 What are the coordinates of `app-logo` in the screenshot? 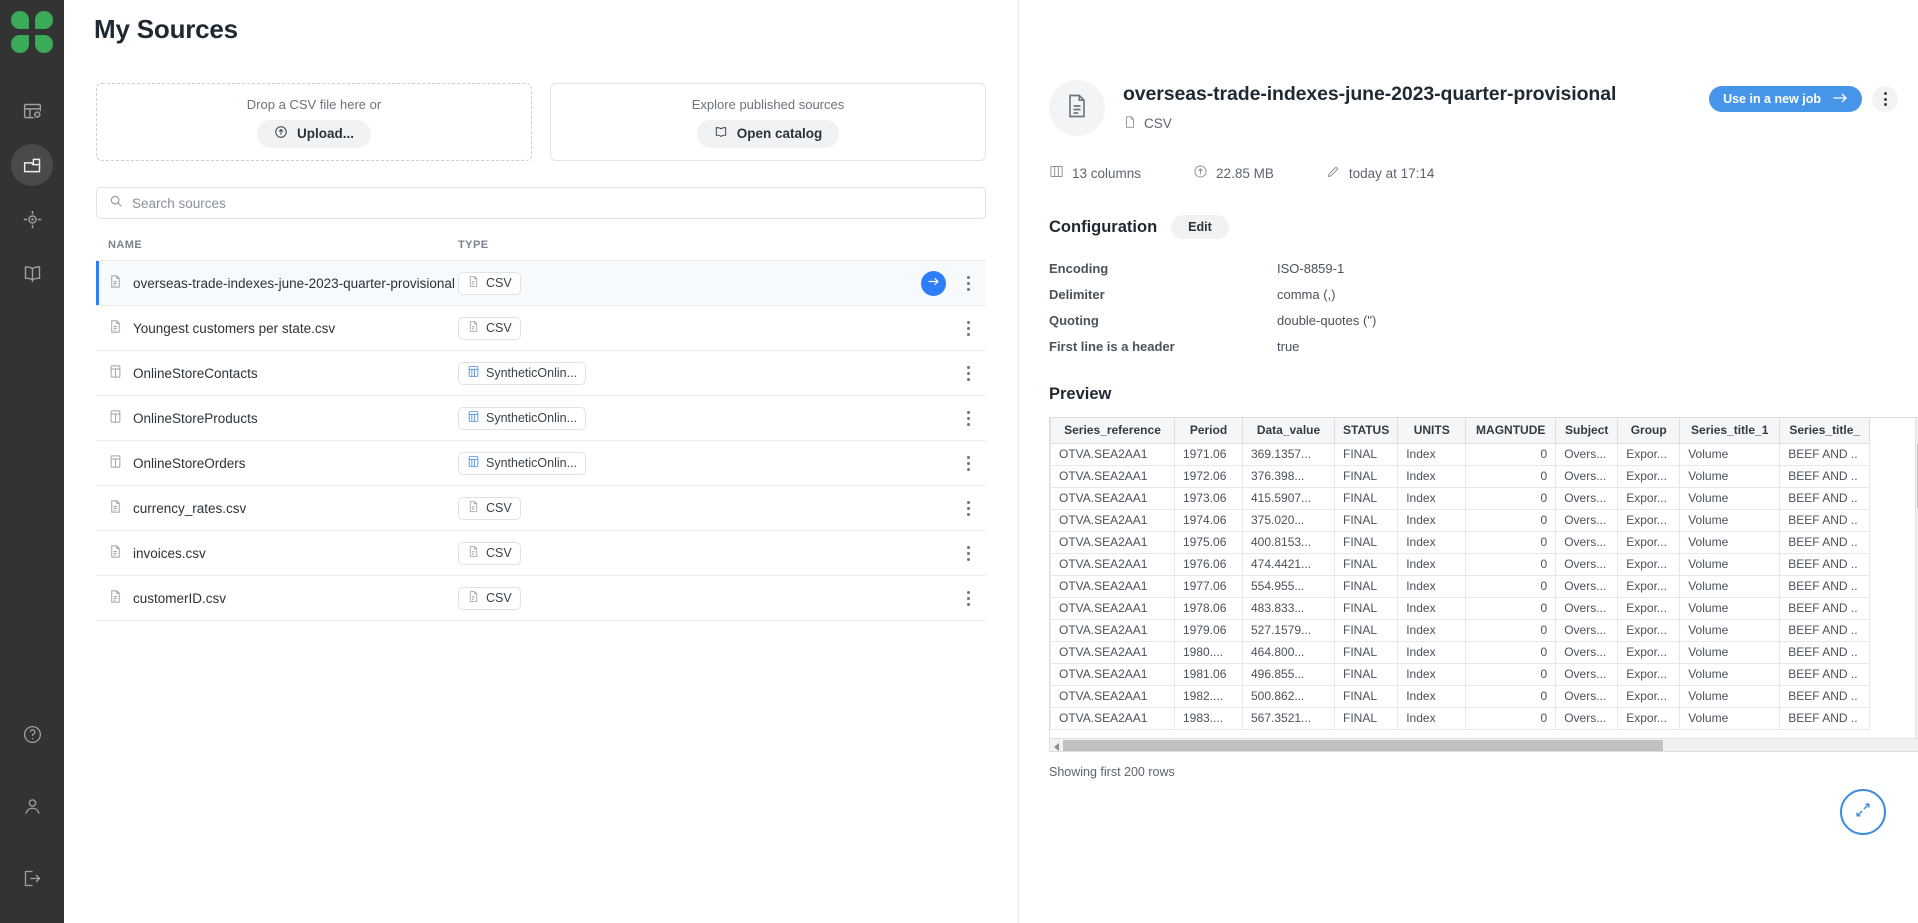 It's located at (32, 32).